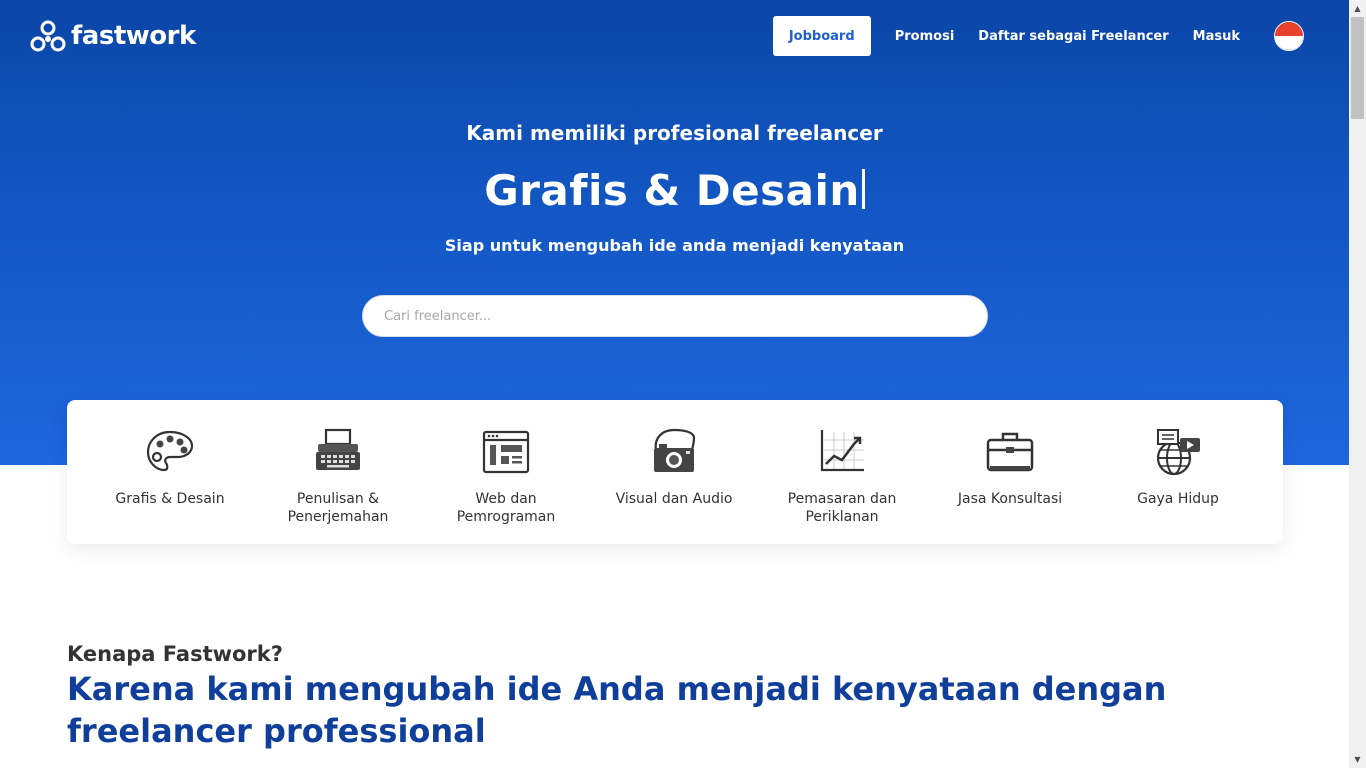 Image resolution: width=1366 pixels, height=768 pixels. What do you see at coordinates (48, 36) in the screenshot?
I see `fastwork-logo-icon` at bounding box center [48, 36].